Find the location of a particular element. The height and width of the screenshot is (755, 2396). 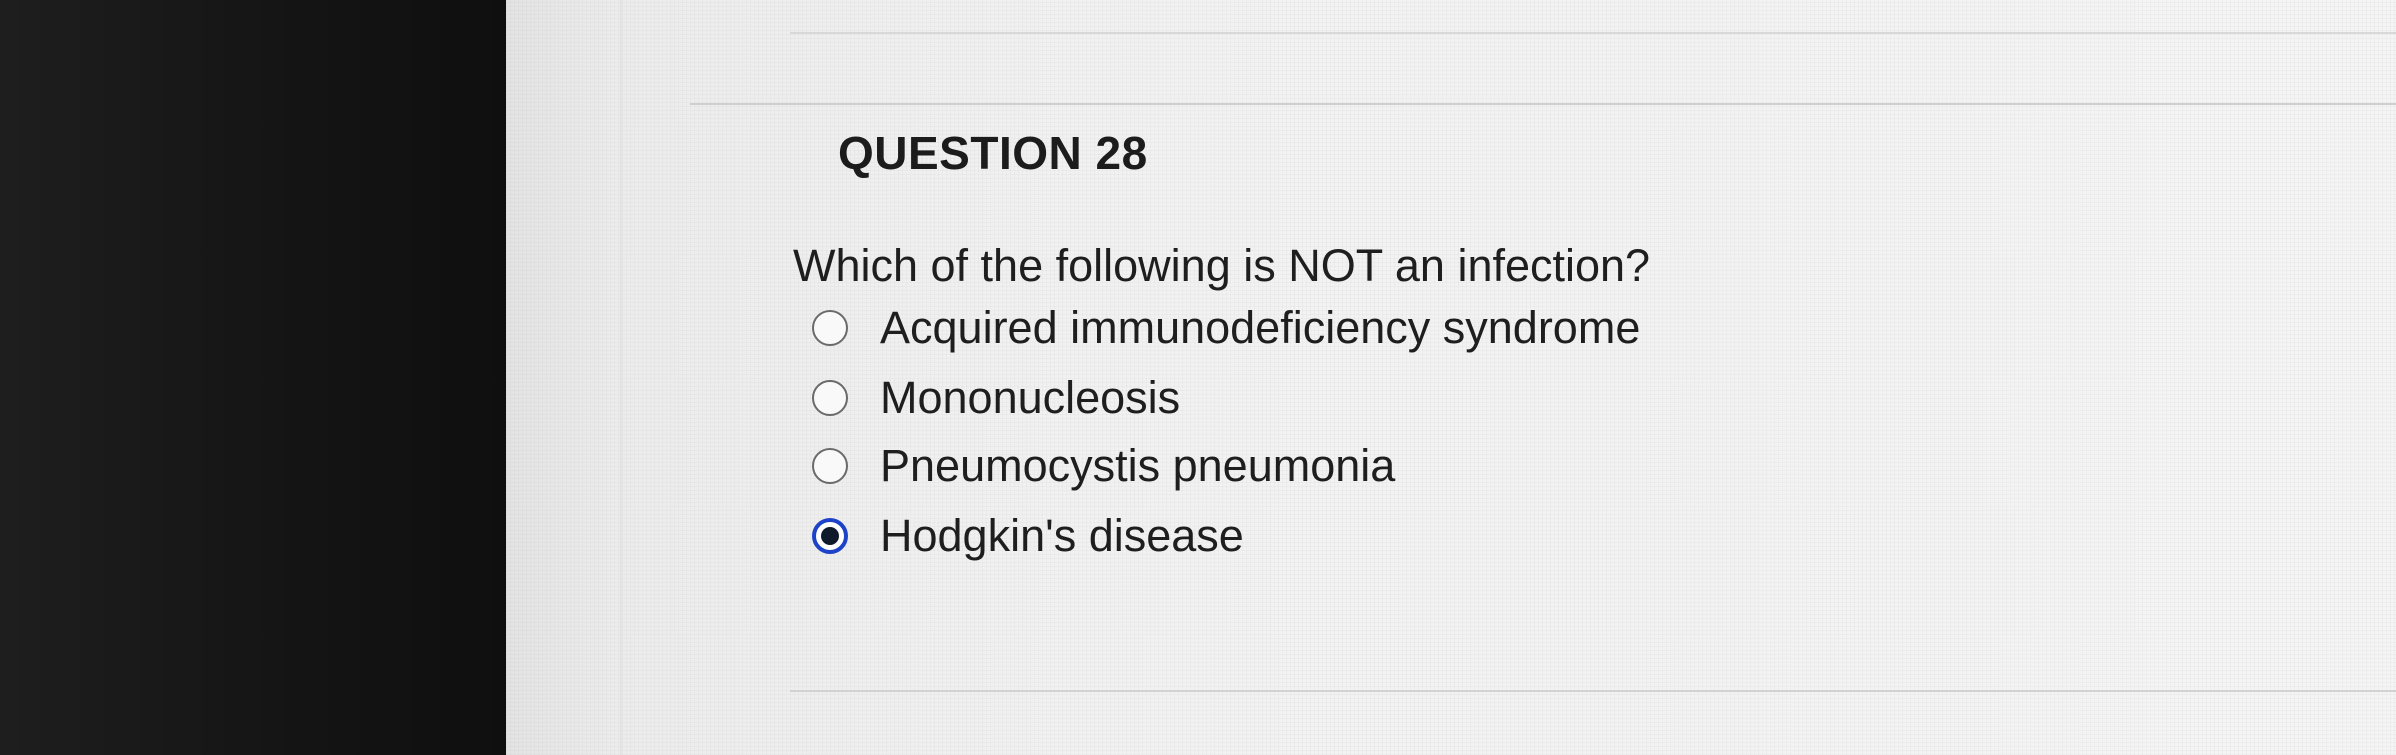

divider-bottom is located at coordinates (1593, 691).